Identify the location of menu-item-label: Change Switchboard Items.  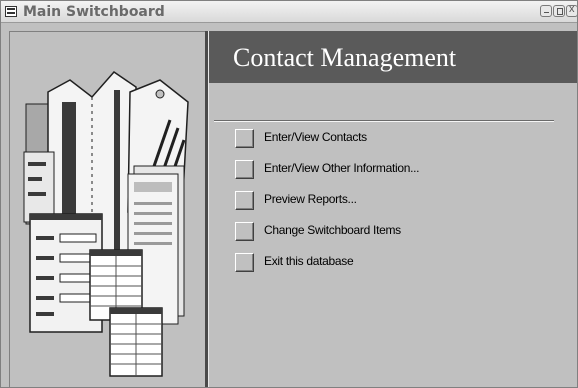
(332, 230).